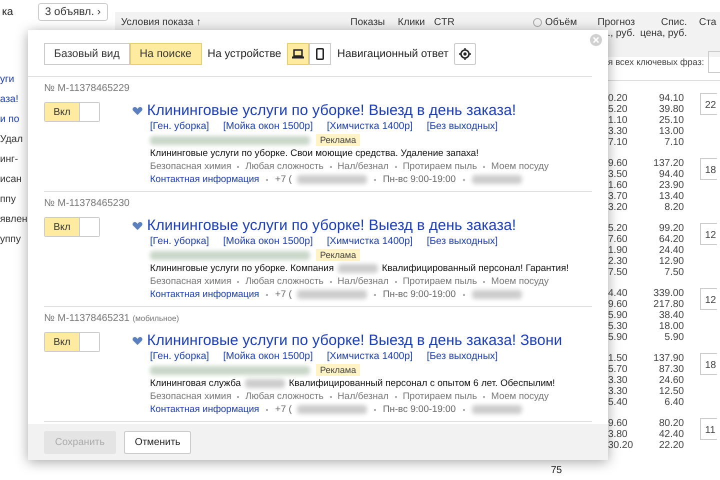 Image resolution: width=720 pixels, height=480 pixels. Describe the element at coordinates (714, 62) in the screenshot. I see `bid-input` at that location.